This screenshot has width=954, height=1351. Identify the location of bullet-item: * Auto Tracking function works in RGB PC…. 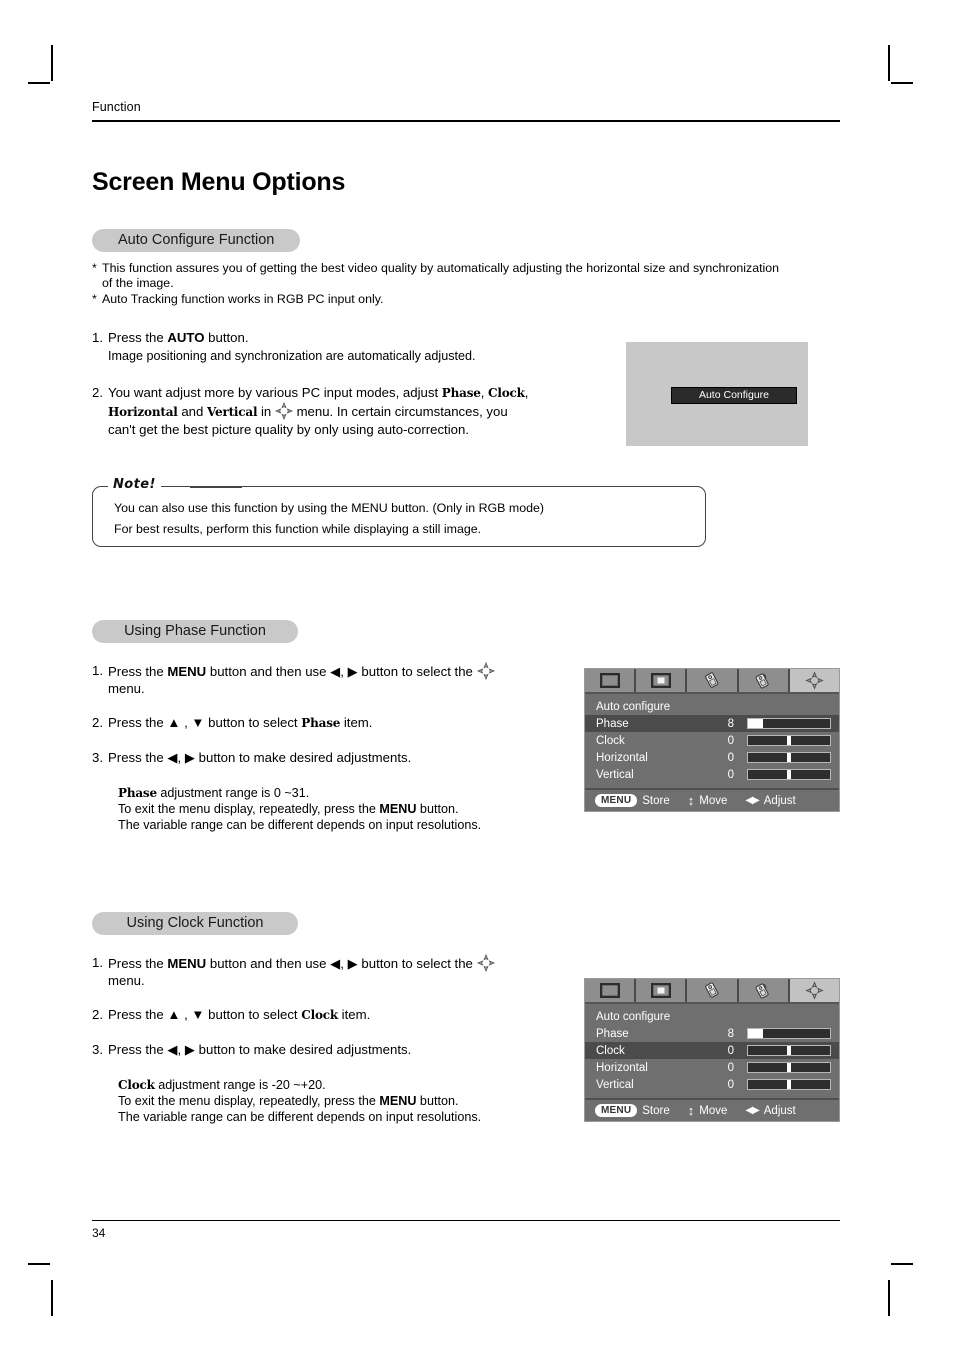
(466, 300).